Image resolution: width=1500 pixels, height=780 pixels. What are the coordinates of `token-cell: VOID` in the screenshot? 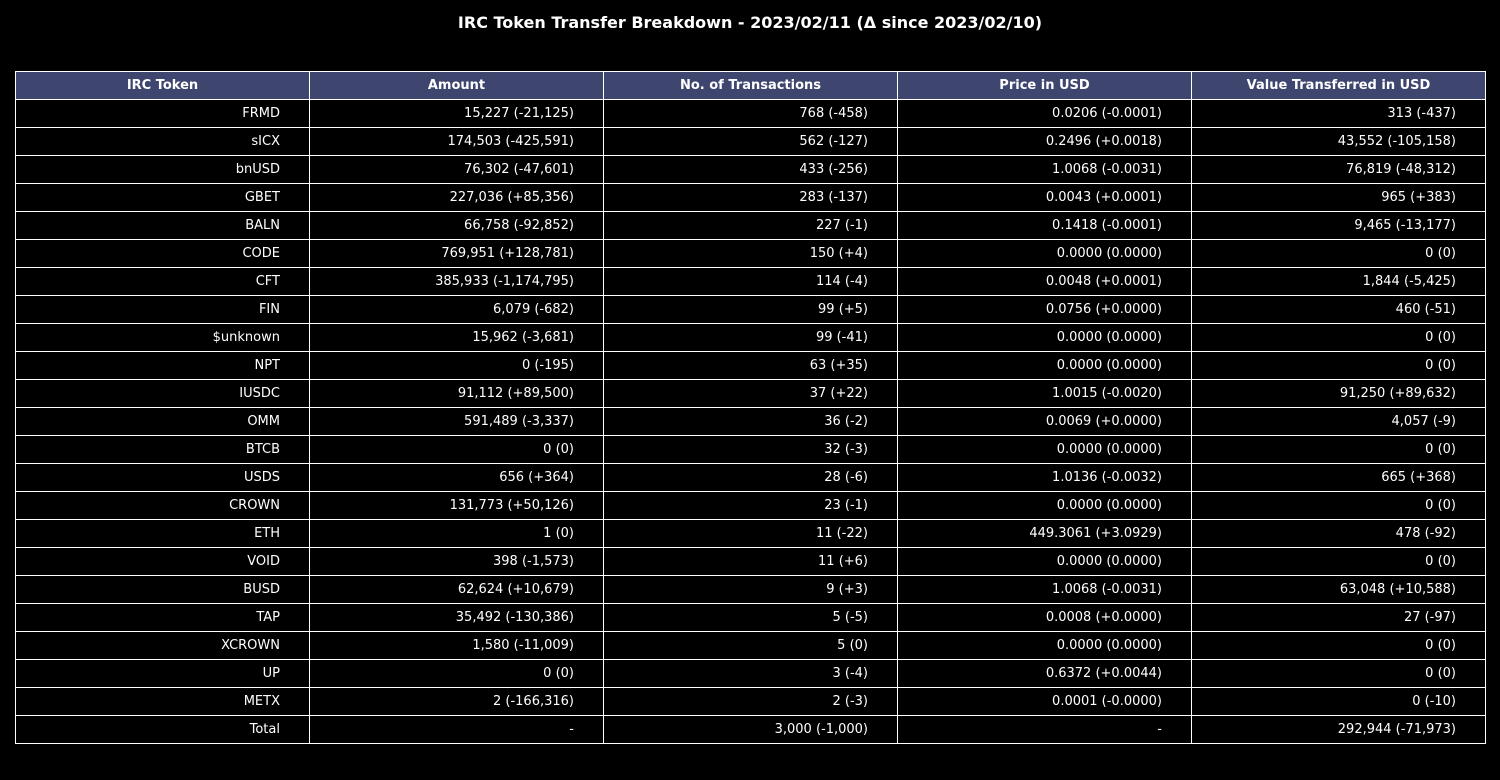 It's located at (162, 561).